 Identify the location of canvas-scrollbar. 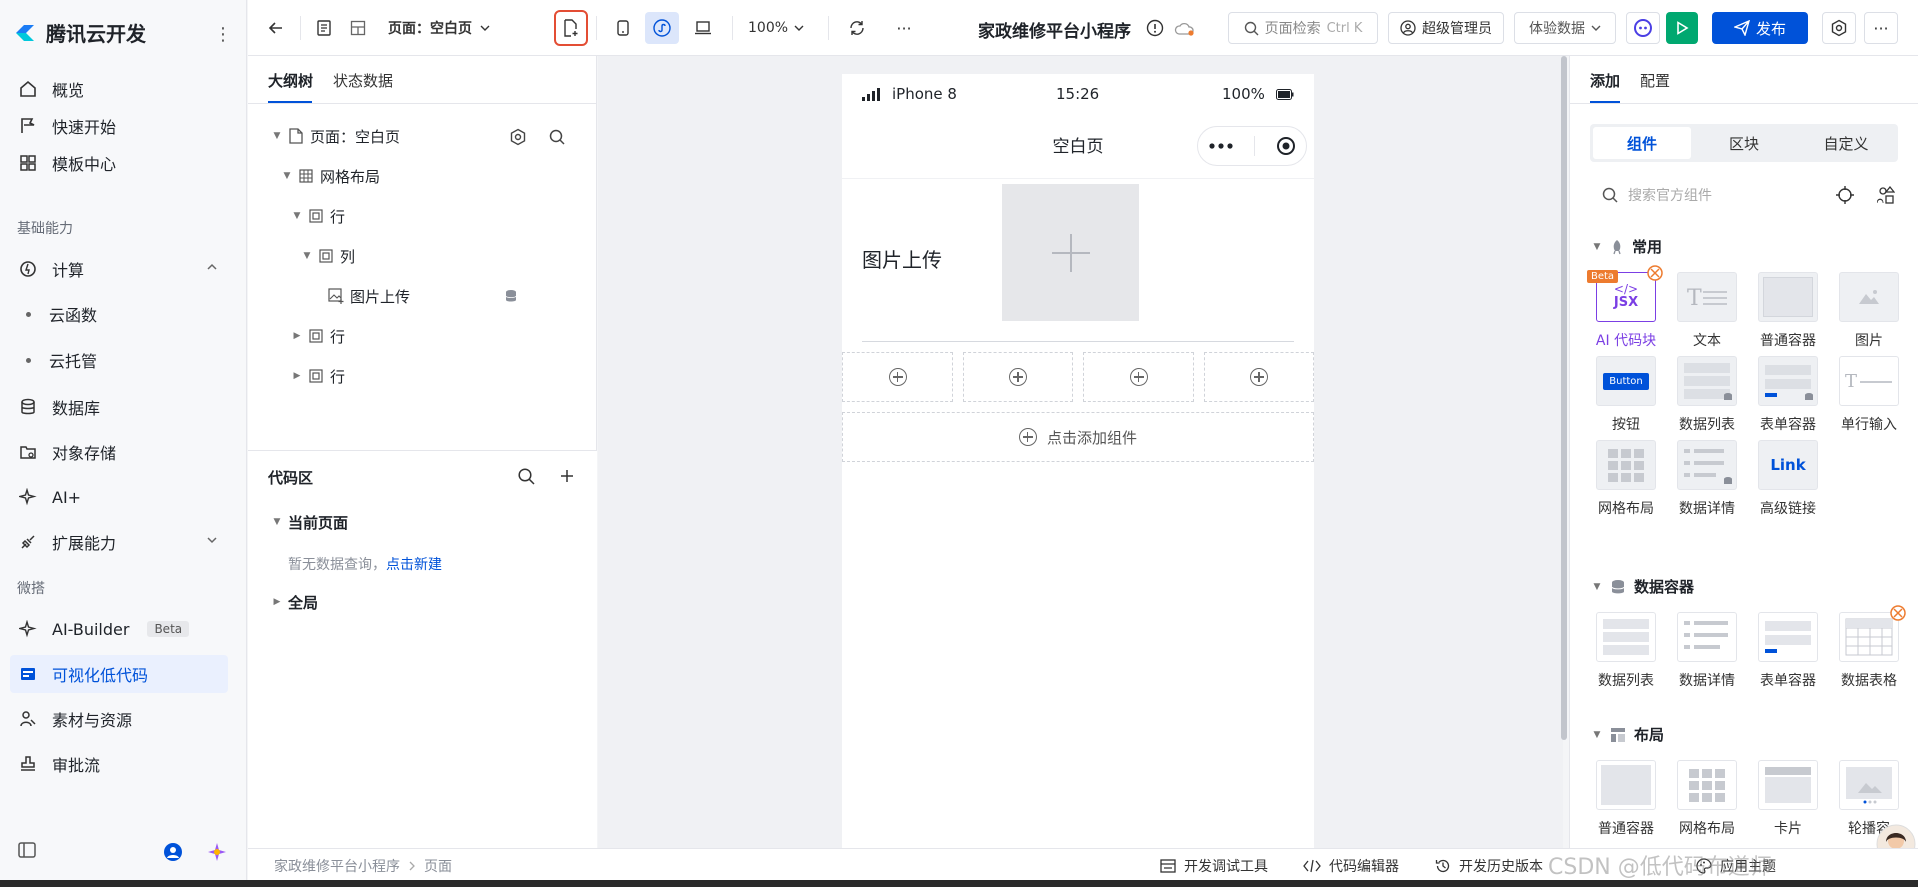
(1564, 398).